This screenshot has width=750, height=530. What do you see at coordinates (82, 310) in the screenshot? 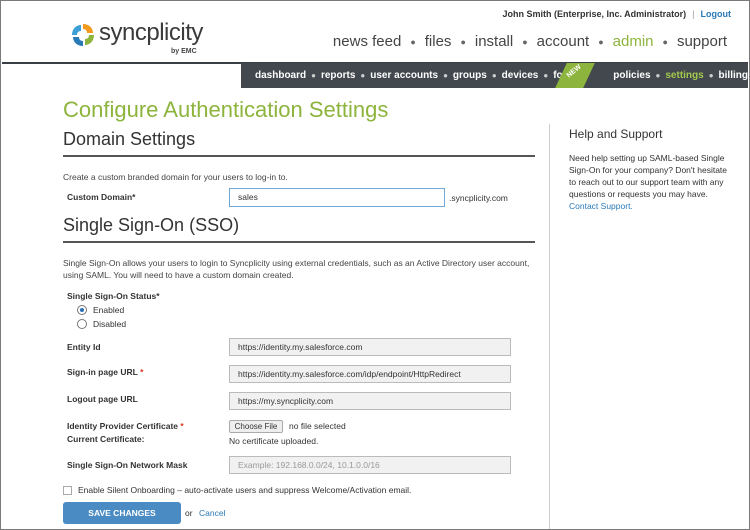
I see `sso-enabled-radio` at bounding box center [82, 310].